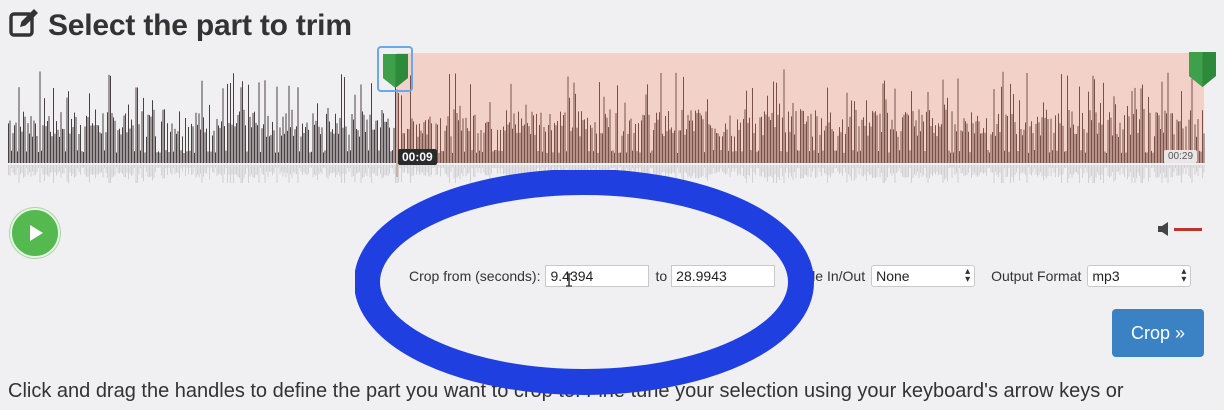 Image resolution: width=1224 pixels, height=410 pixels. Describe the element at coordinates (1158, 333) in the screenshot. I see `crop-button: Crop »` at that location.